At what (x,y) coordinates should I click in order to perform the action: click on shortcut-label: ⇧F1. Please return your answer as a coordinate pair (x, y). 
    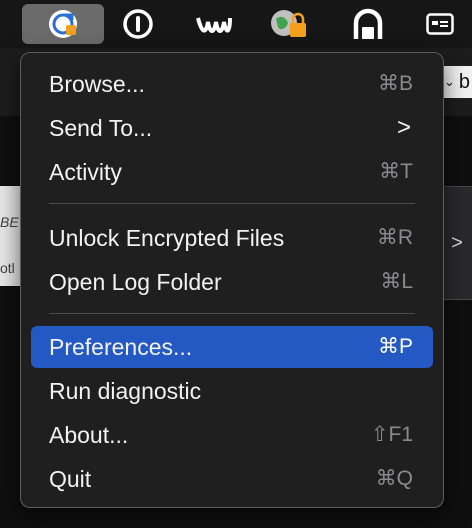
    Looking at the image, I should click on (391, 434).